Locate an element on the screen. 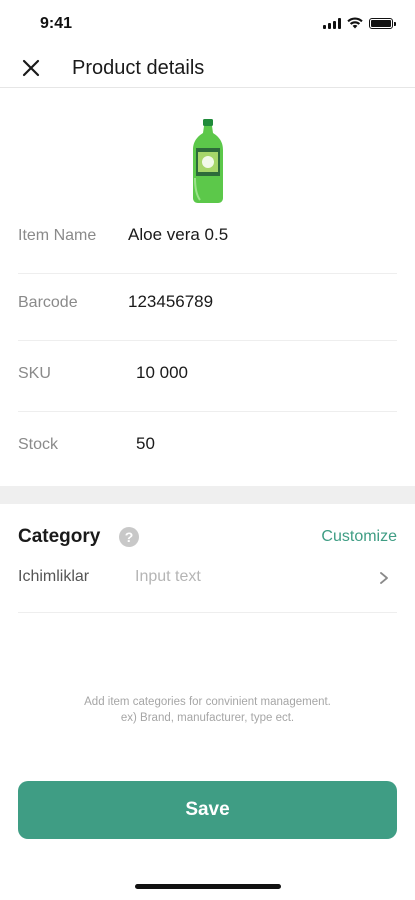 This screenshot has width=415, height=900. header: Product details is located at coordinates (207, 68).